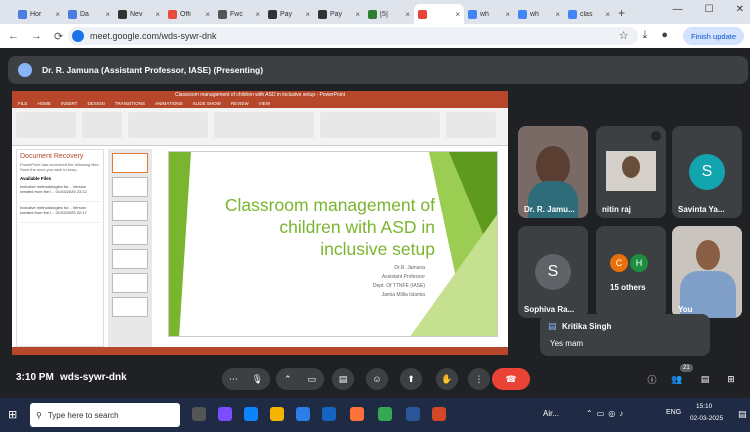 The height and width of the screenshot is (432, 750). I want to click on close-icon: ✕, so click(740, 9).